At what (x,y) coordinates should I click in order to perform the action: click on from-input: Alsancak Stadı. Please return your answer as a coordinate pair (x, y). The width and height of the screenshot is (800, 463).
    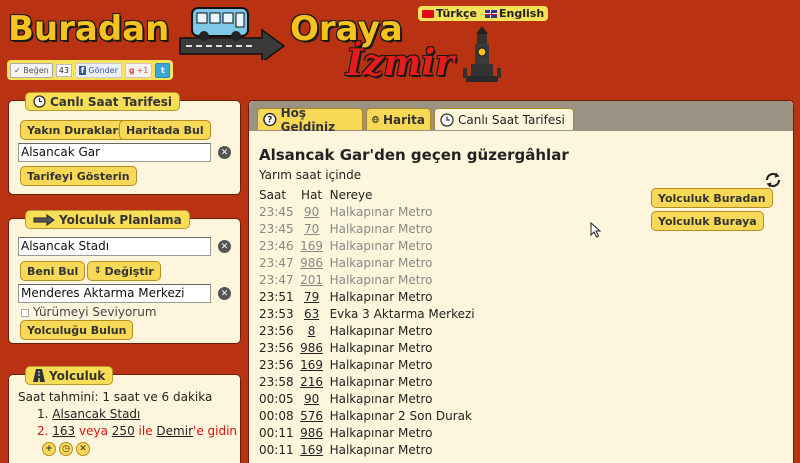
    Looking at the image, I should click on (114, 246).